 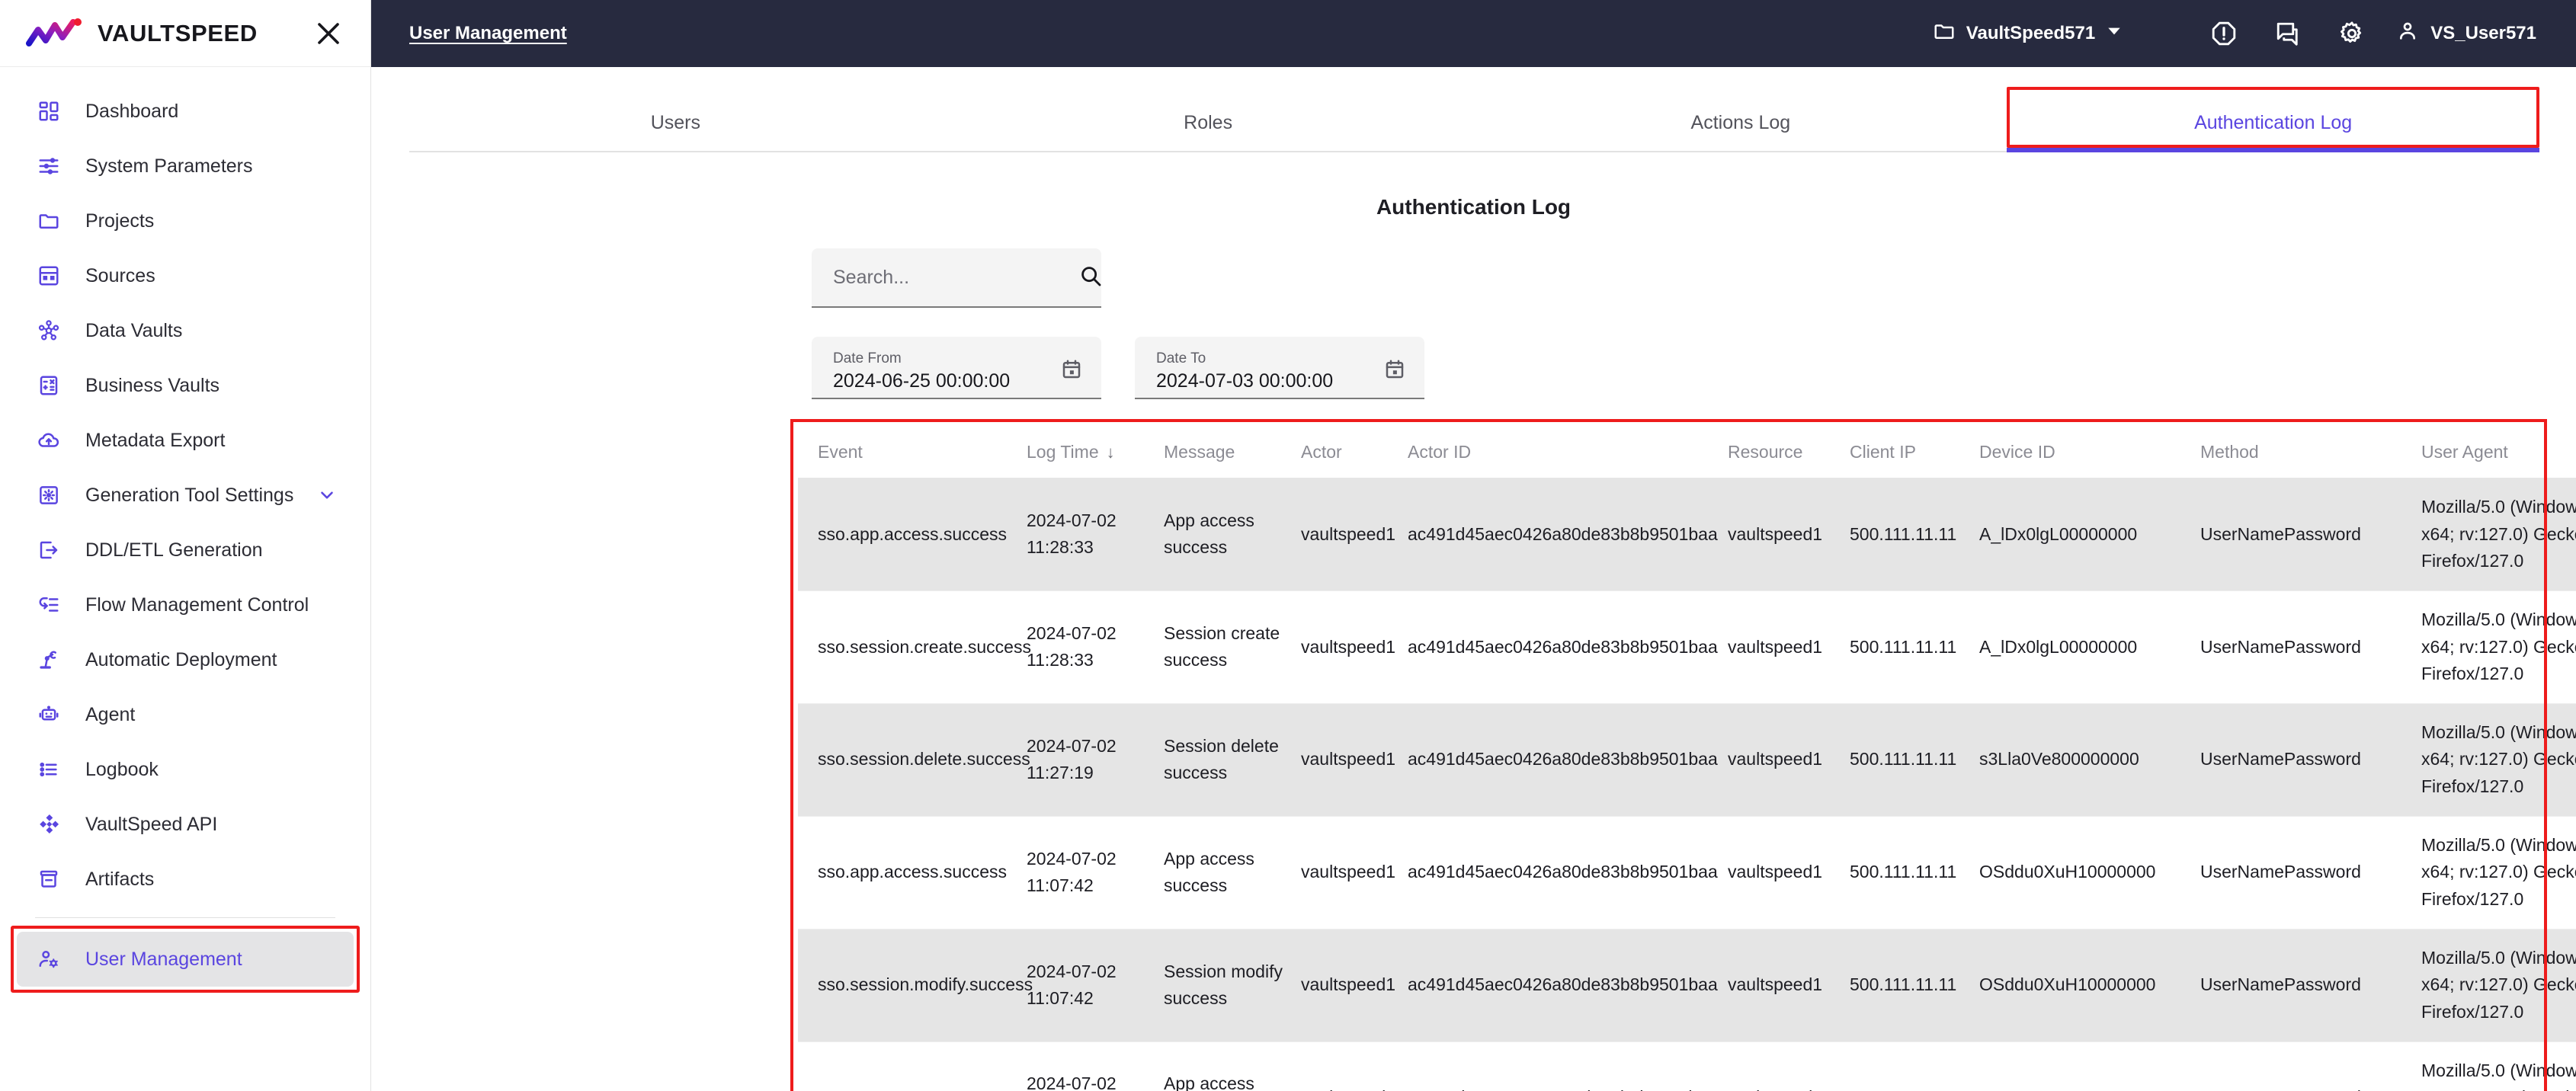 I want to click on cell-device-id: A_lDx0lgL00000000, so click(x=2089, y=647).